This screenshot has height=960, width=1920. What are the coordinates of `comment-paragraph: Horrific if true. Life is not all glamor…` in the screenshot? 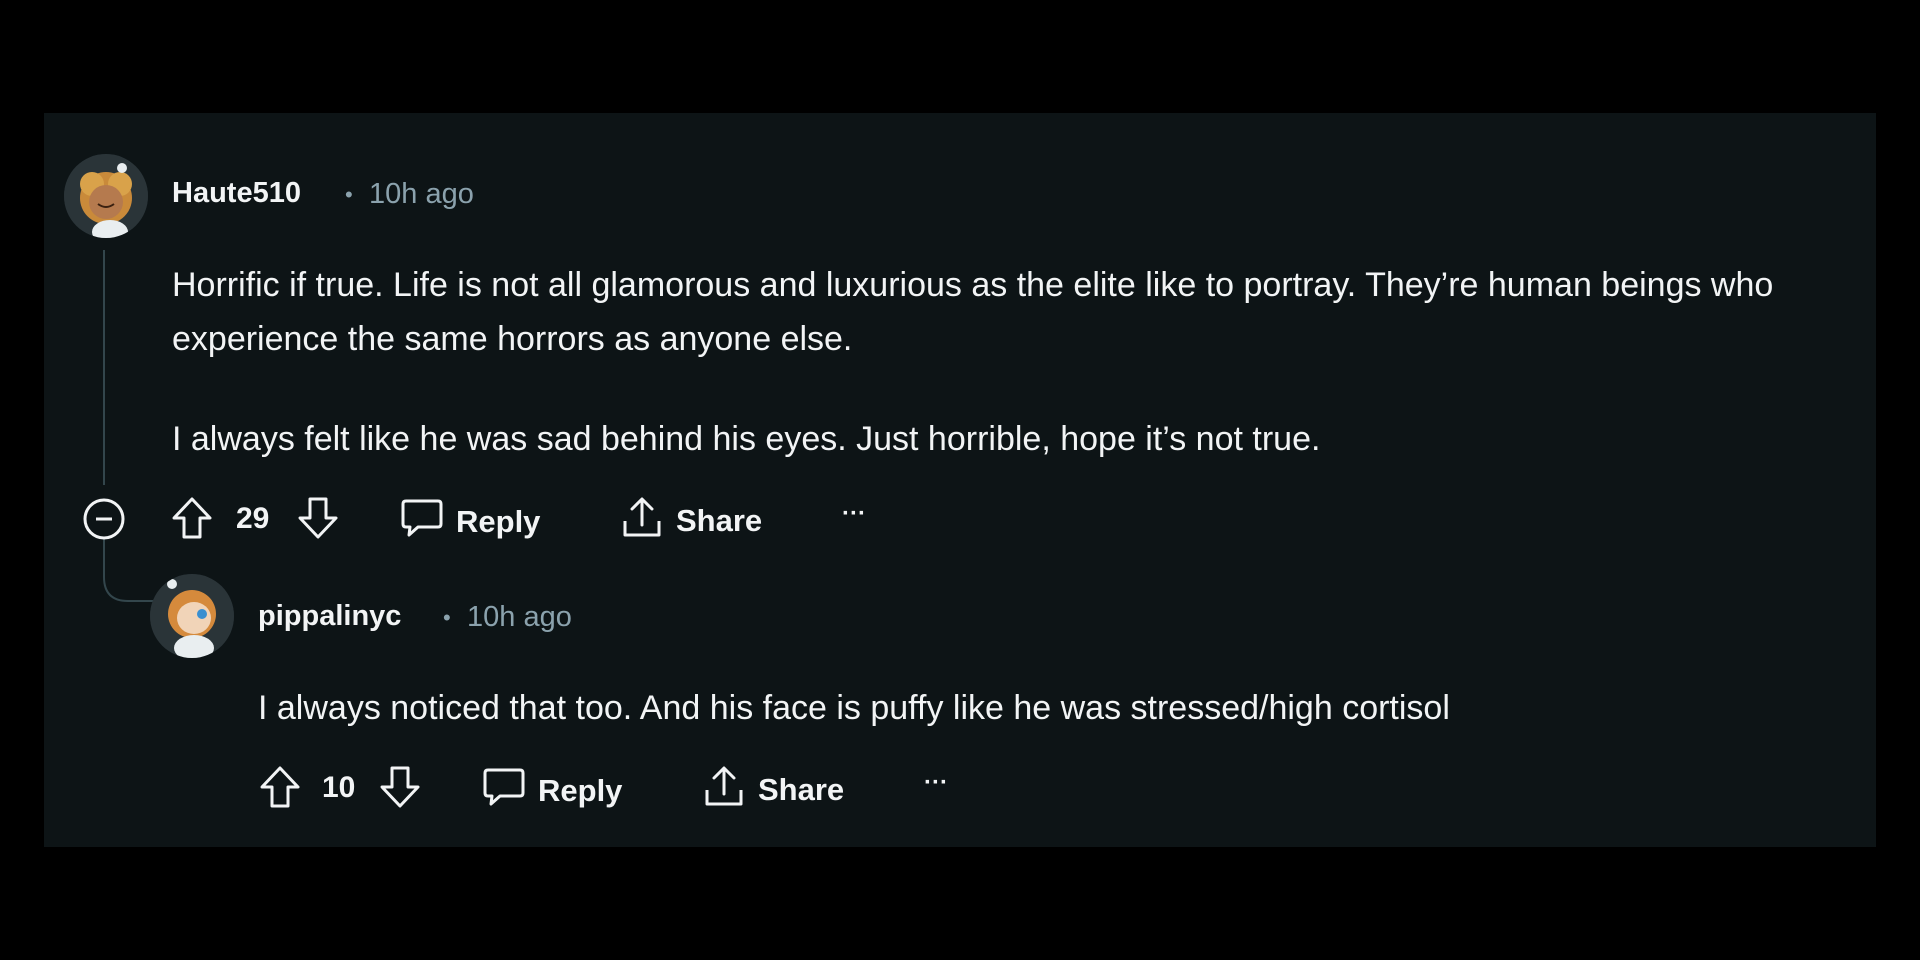 It's located at (973, 312).